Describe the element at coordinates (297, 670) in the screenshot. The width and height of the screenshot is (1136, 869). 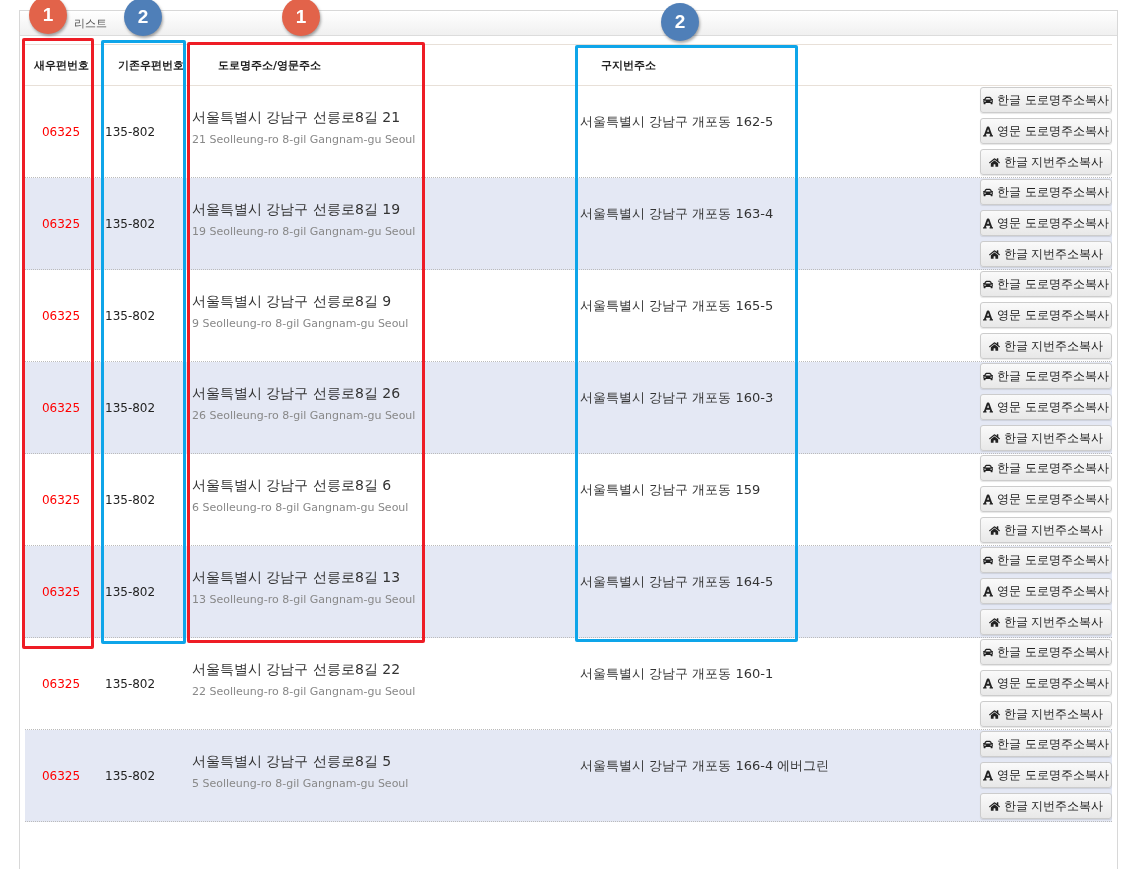
I see `road-address: 서울특별시 강남구 선릉로8길 22` at that location.